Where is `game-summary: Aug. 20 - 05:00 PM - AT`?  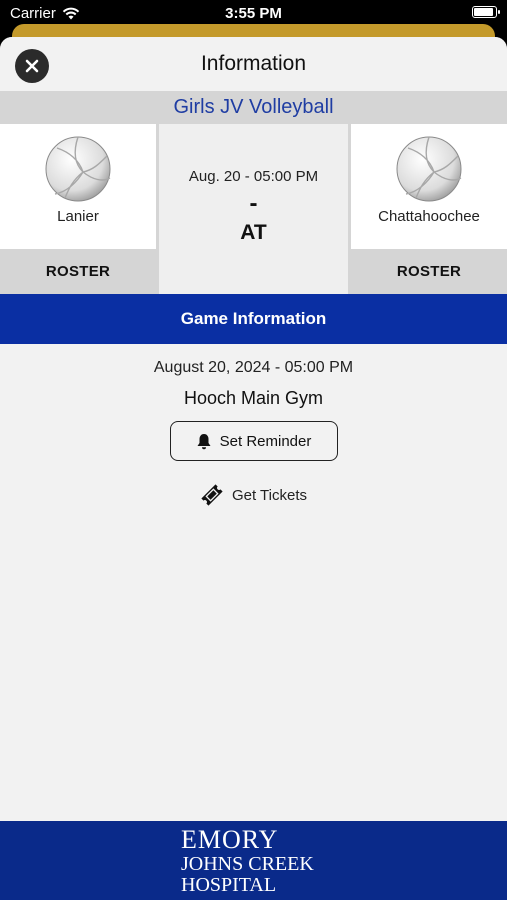 game-summary: Aug. 20 - 05:00 PM - AT is located at coordinates (253, 209).